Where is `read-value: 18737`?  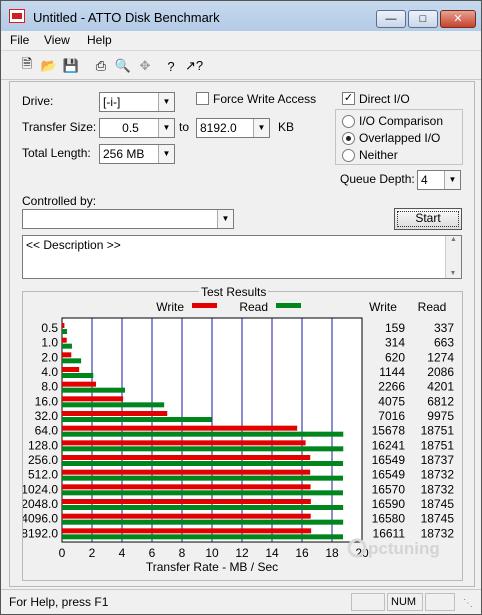
read-value: 18737 is located at coordinates (438, 460).